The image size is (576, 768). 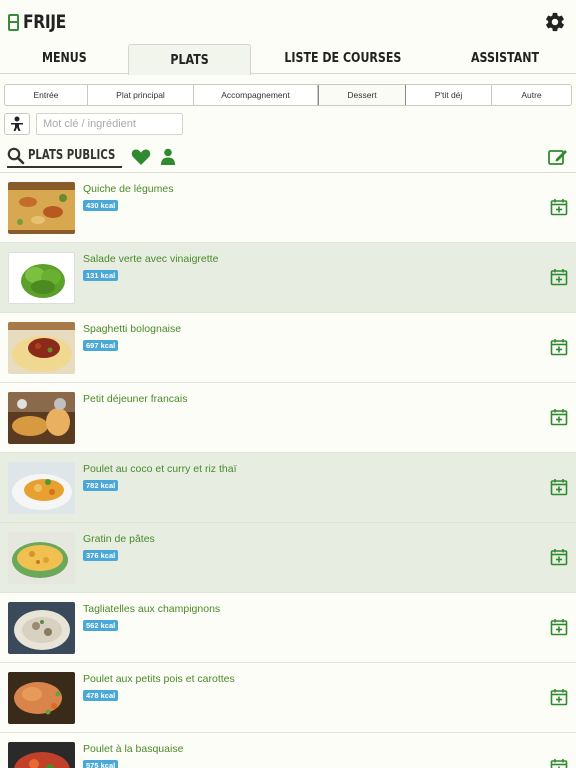 I want to click on app-logo: FRIJE, so click(x=41, y=22).